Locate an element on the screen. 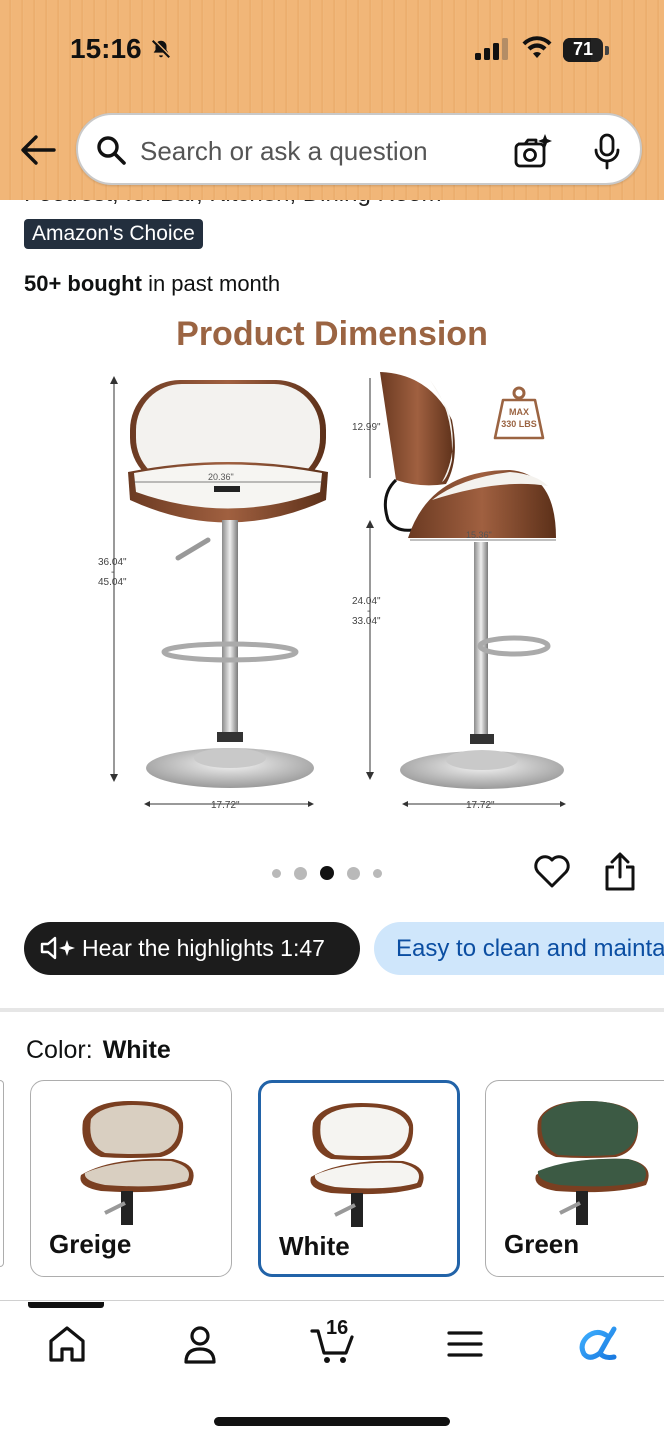 This screenshot has width=664, height=1440. share-icon is located at coordinates (620, 872).